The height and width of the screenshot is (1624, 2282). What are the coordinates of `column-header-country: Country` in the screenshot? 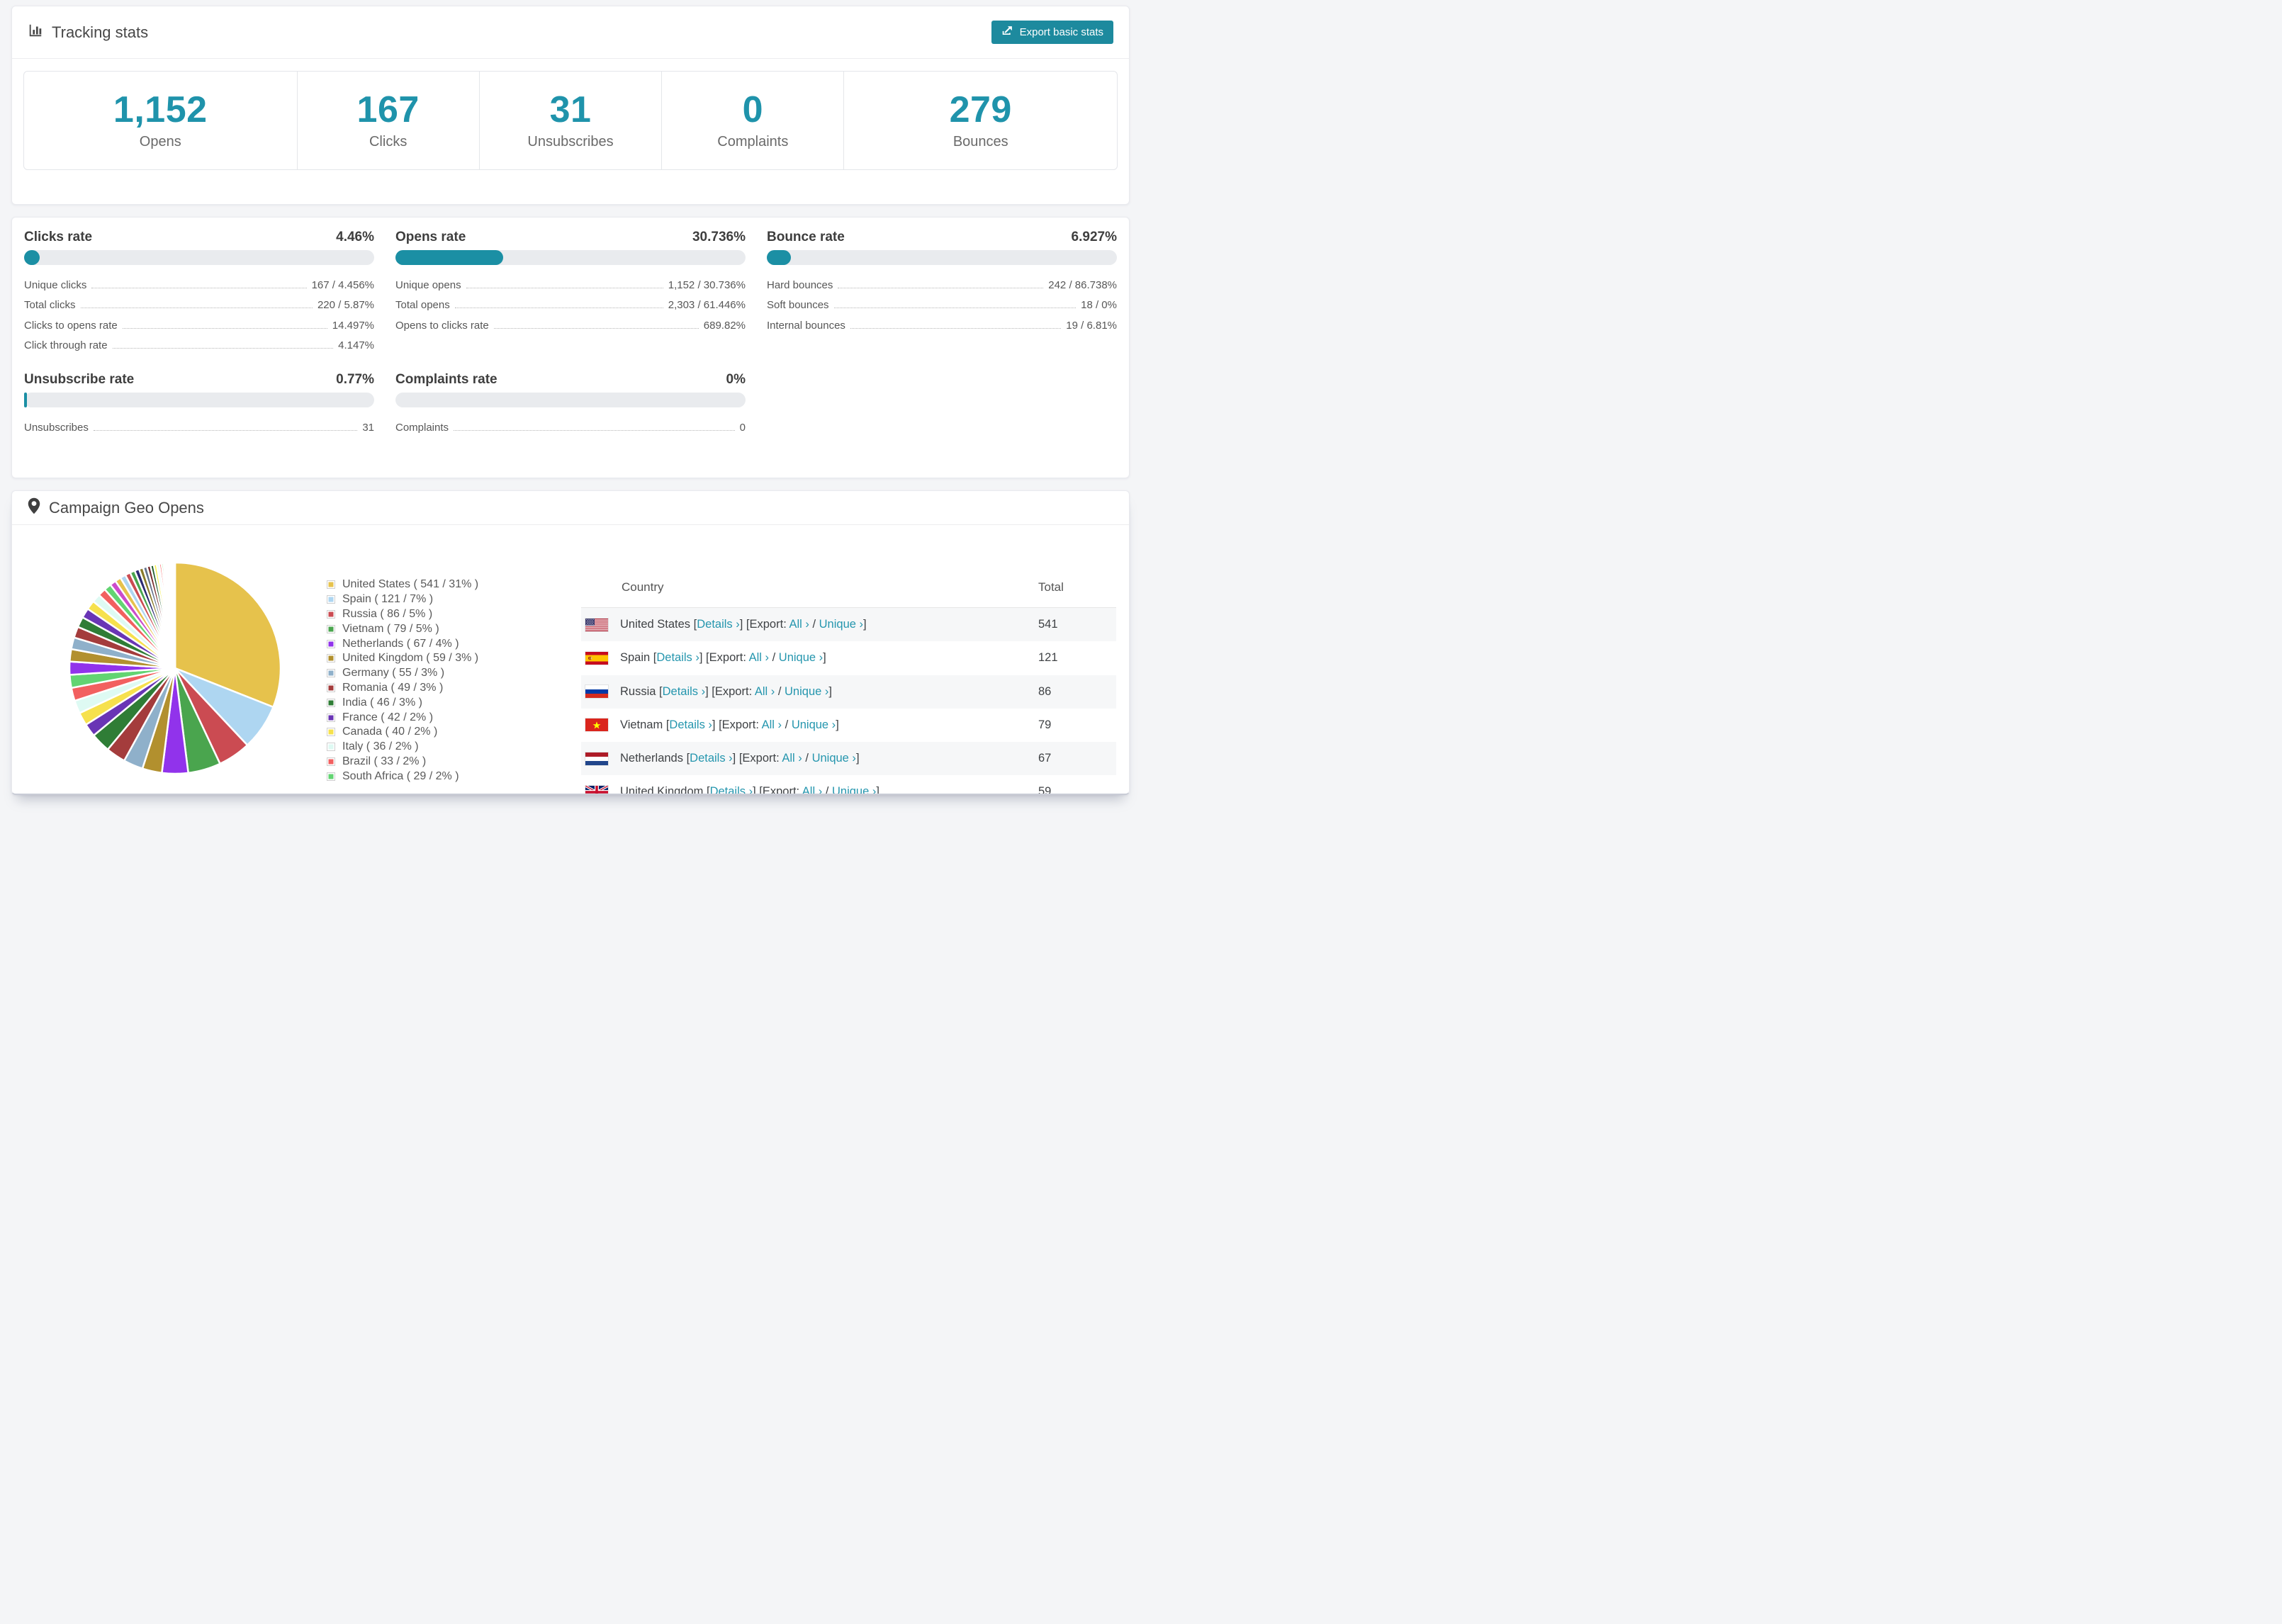 It's located at (643, 587).